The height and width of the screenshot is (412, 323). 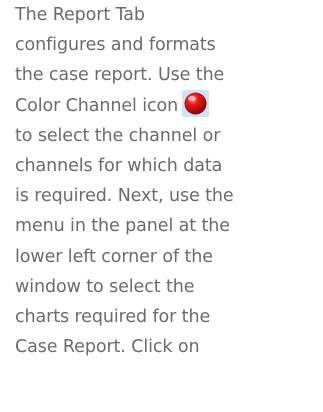 I want to click on text-line: Case Report. Click on, so click(x=107, y=347).